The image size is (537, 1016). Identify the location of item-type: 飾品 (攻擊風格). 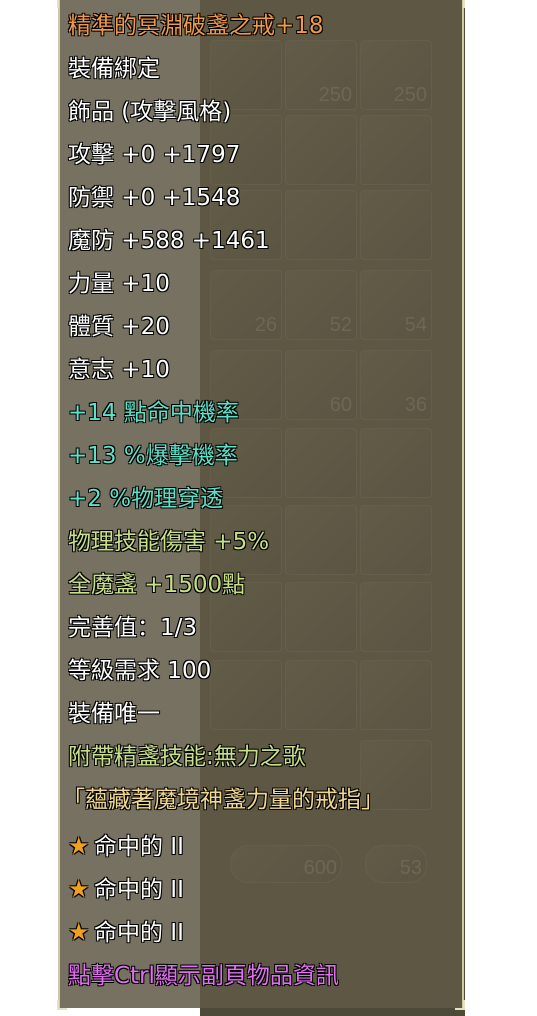
(150, 112).